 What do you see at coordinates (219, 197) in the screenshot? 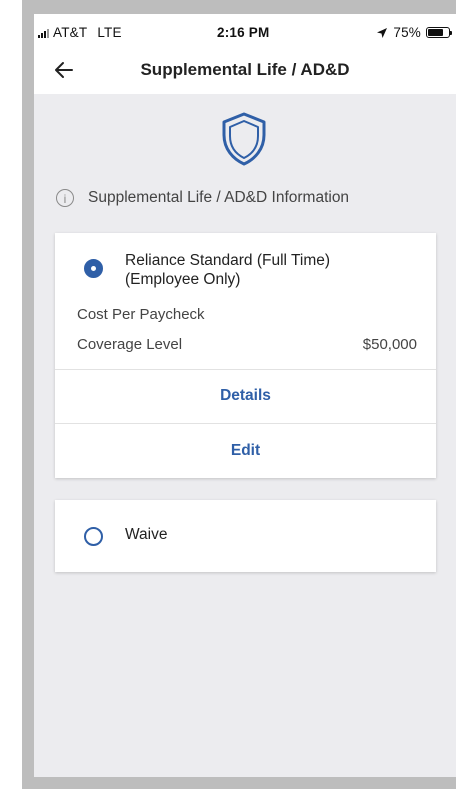
I see `info-label: Supplemental Life / AD&D Information` at bounding box center [219, 197].